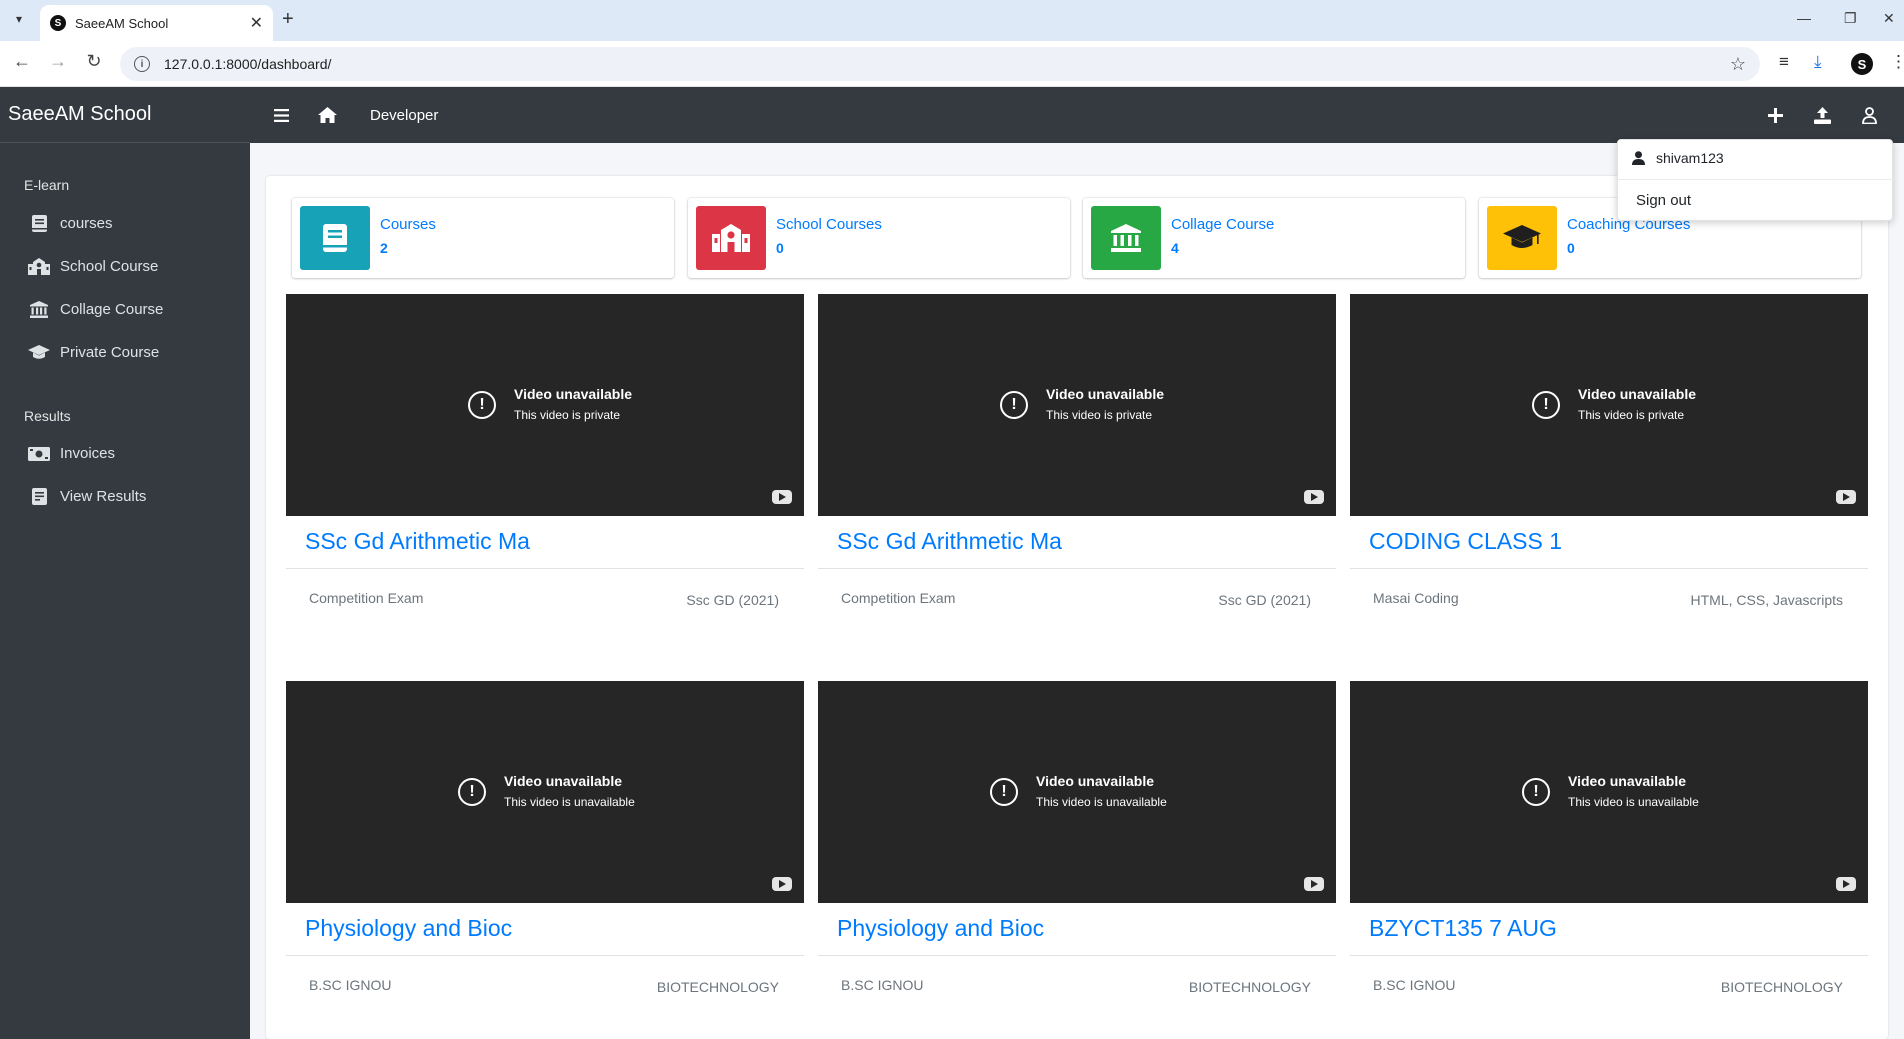  Describe the element at coordinates (39, 453) in the screenshot. I see `money-bill-icon` at that location.